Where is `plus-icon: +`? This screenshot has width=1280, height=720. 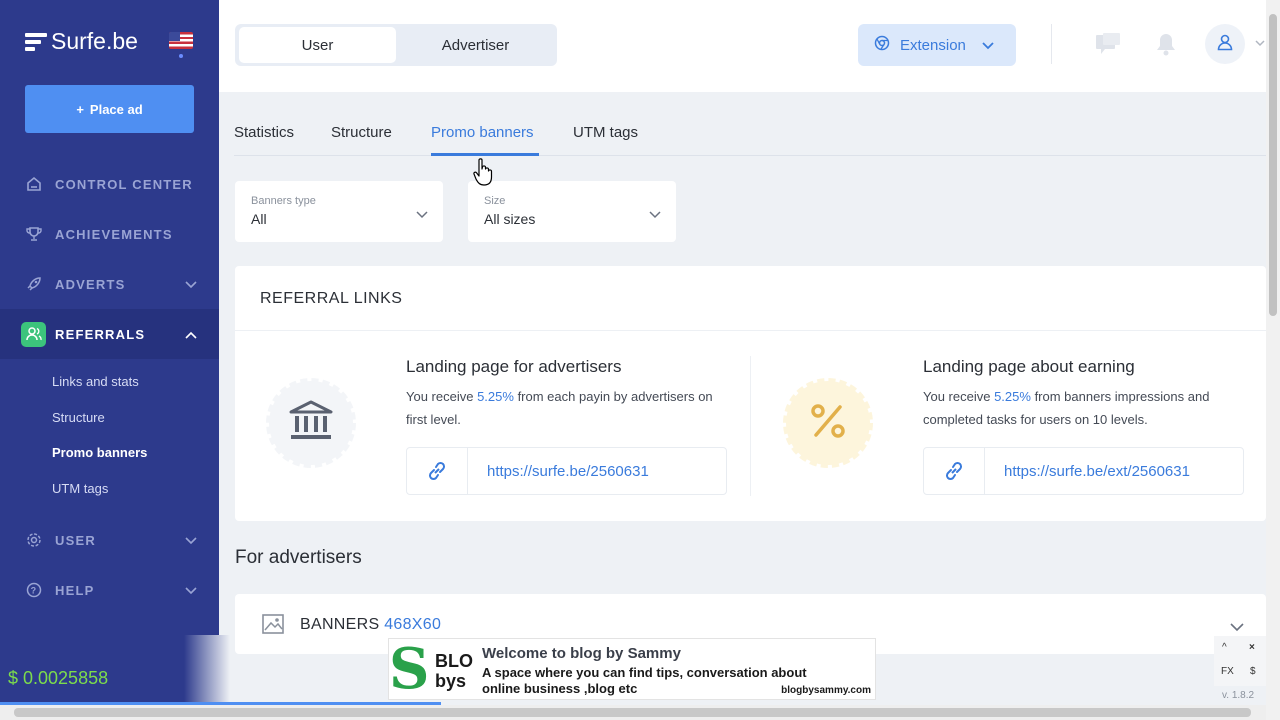
plus-icon: + is located at coordinates (80, 109).